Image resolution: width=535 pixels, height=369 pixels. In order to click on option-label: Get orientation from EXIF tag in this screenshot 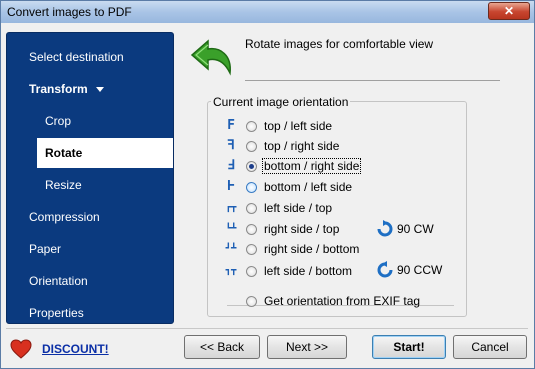, I will do `click(342, 301)`.